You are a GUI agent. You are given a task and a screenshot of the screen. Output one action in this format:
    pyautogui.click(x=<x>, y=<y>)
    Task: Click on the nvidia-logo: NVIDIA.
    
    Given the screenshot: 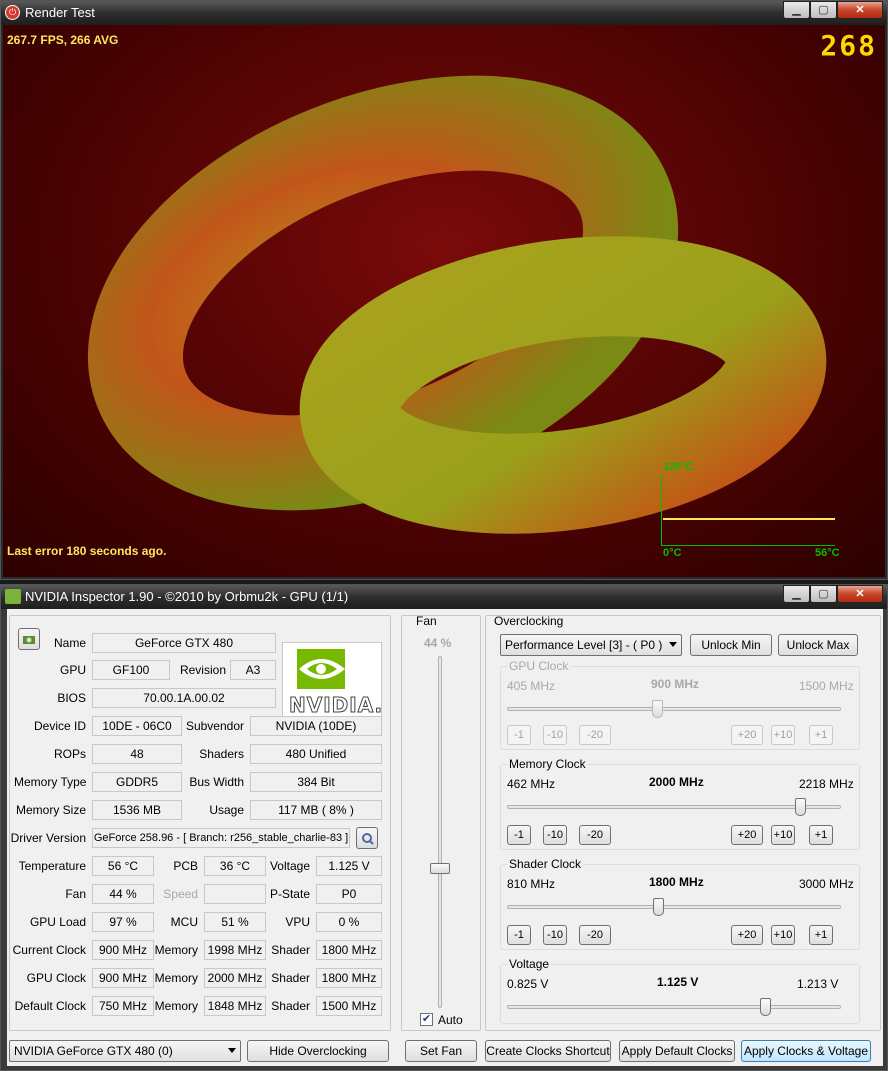 What is the action you would take?
    pyautogui.click(x=332, y=681)
    